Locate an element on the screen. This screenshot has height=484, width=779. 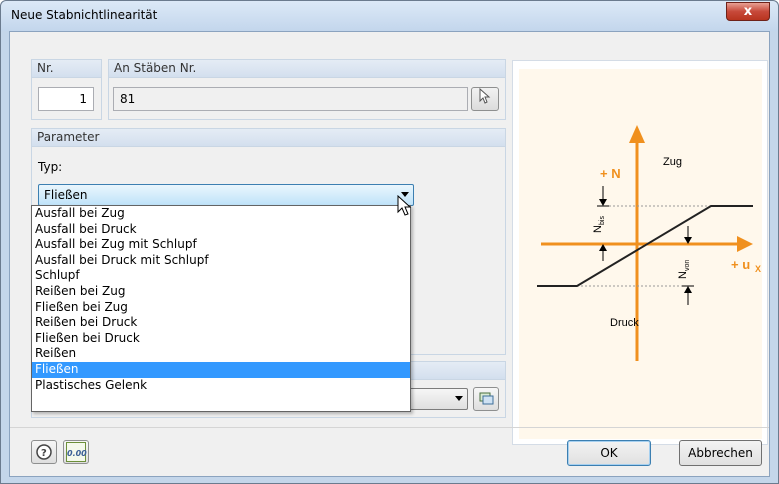
type-option: Ausfall bei Druck is located at coordinates (221, 230).